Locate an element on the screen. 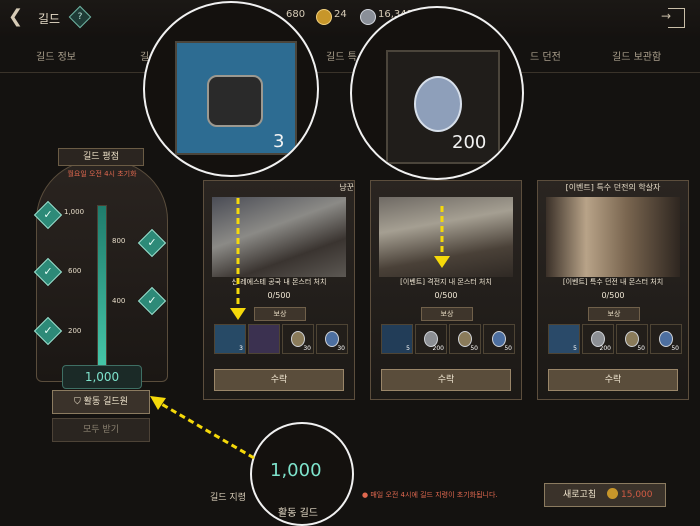  arrow-line is located at coordinates (206, 430).